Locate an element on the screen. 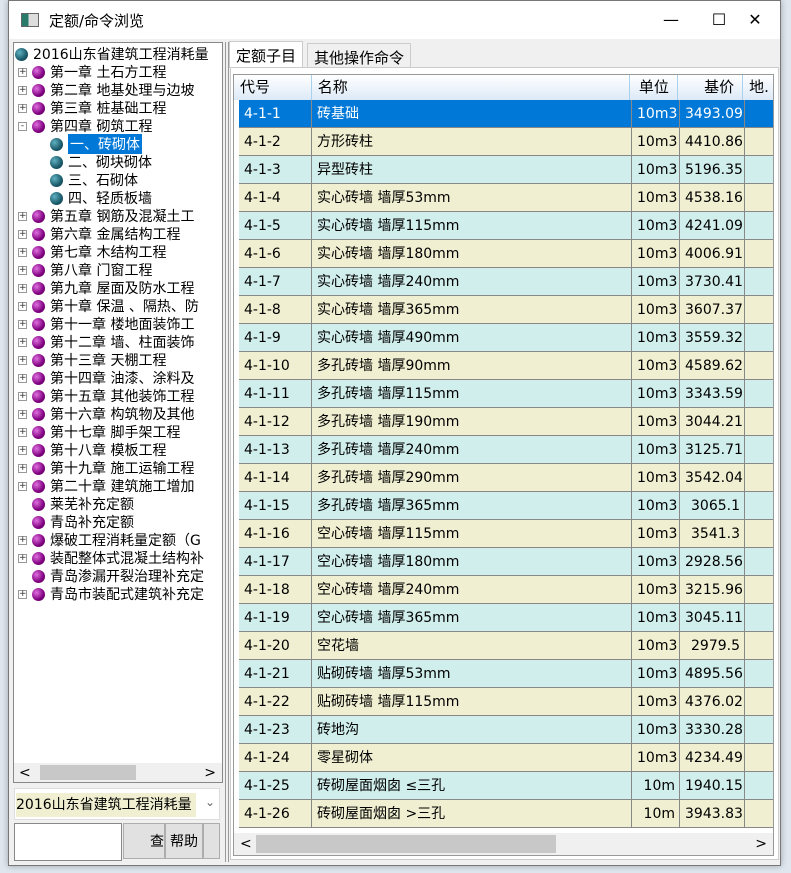 The image size is (791, 873). table-row: 4-1-26 砖砌屋面烟囱 >三孔 10m 3943.83 is located at coordinates (506, 814).